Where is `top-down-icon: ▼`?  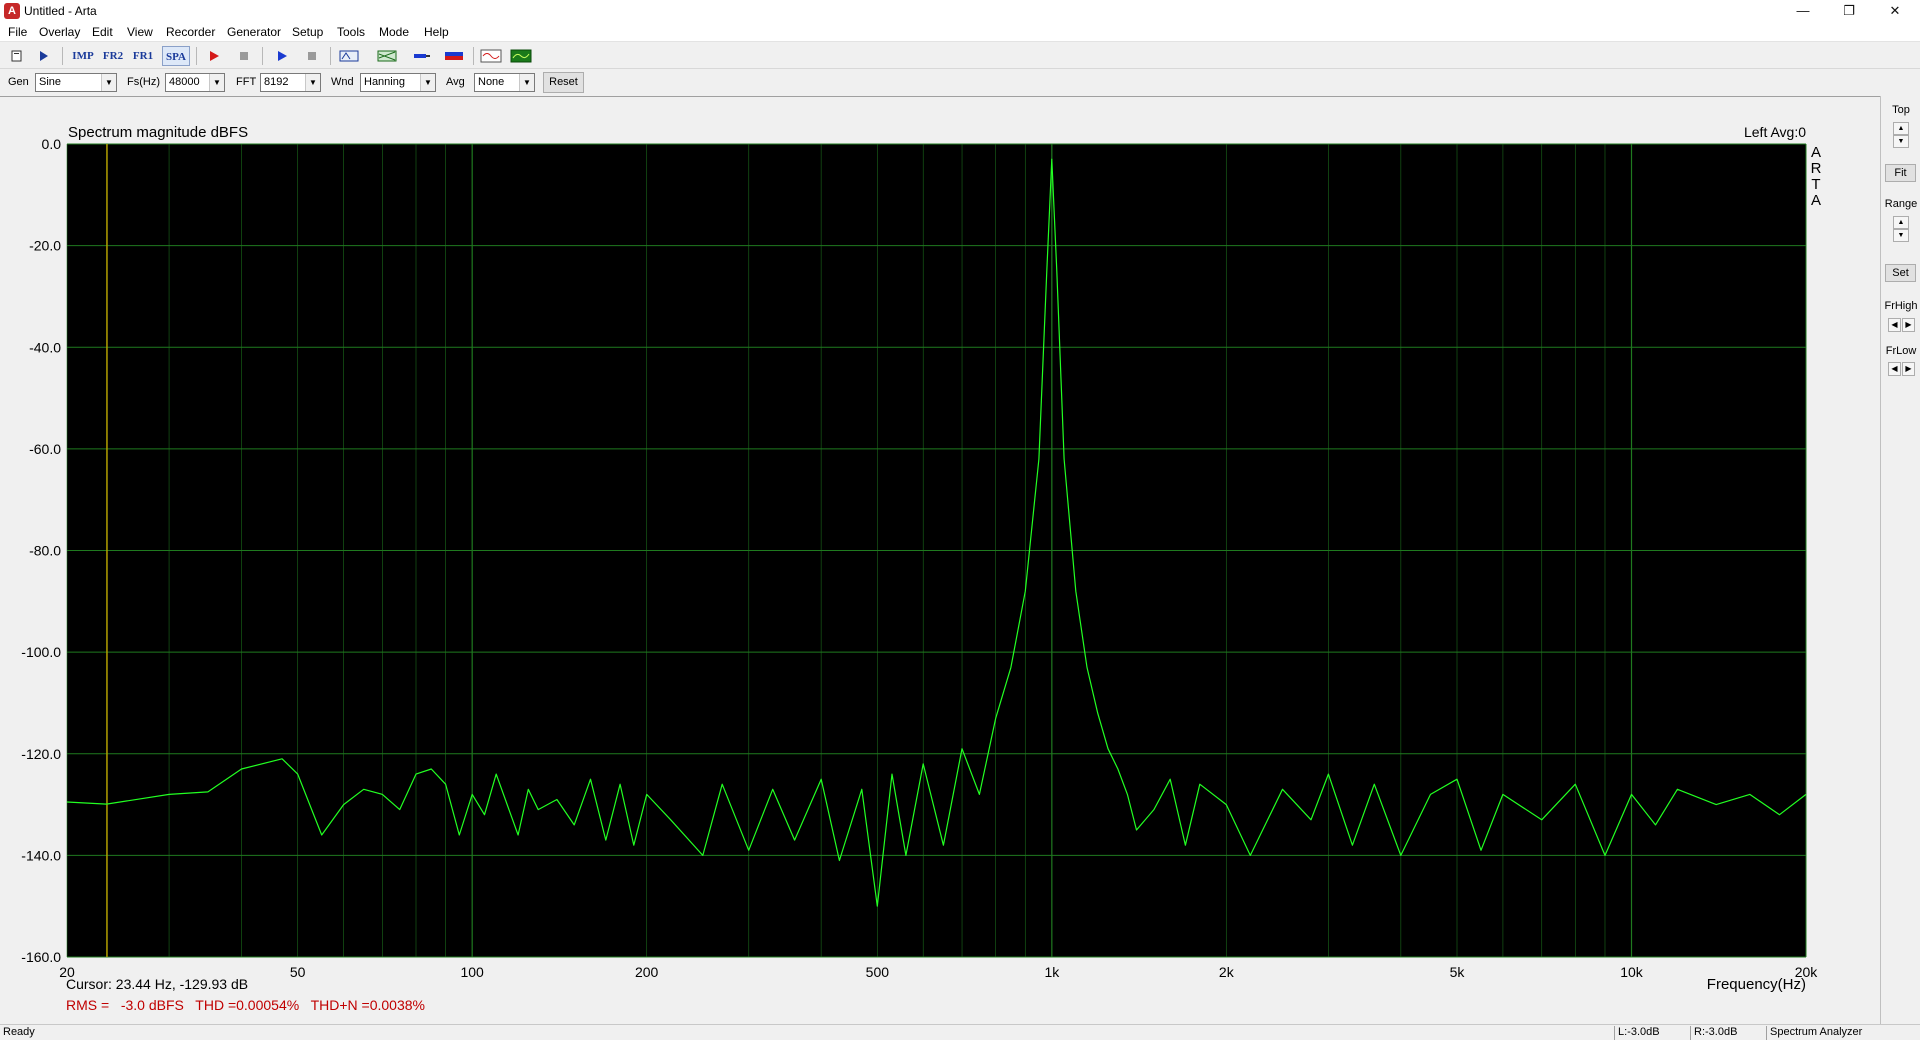 top-down-icon: ▼ is located at coordinates (1901, 141).